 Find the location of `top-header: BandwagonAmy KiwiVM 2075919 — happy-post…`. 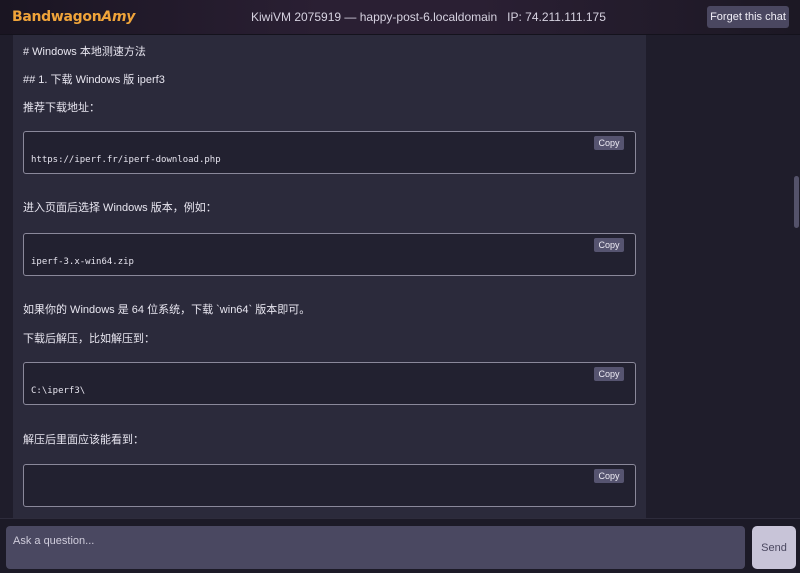

top-header: BandwagonAmy KiwiVM 2075919 — happy-post… is located at coordinates (400, 17).